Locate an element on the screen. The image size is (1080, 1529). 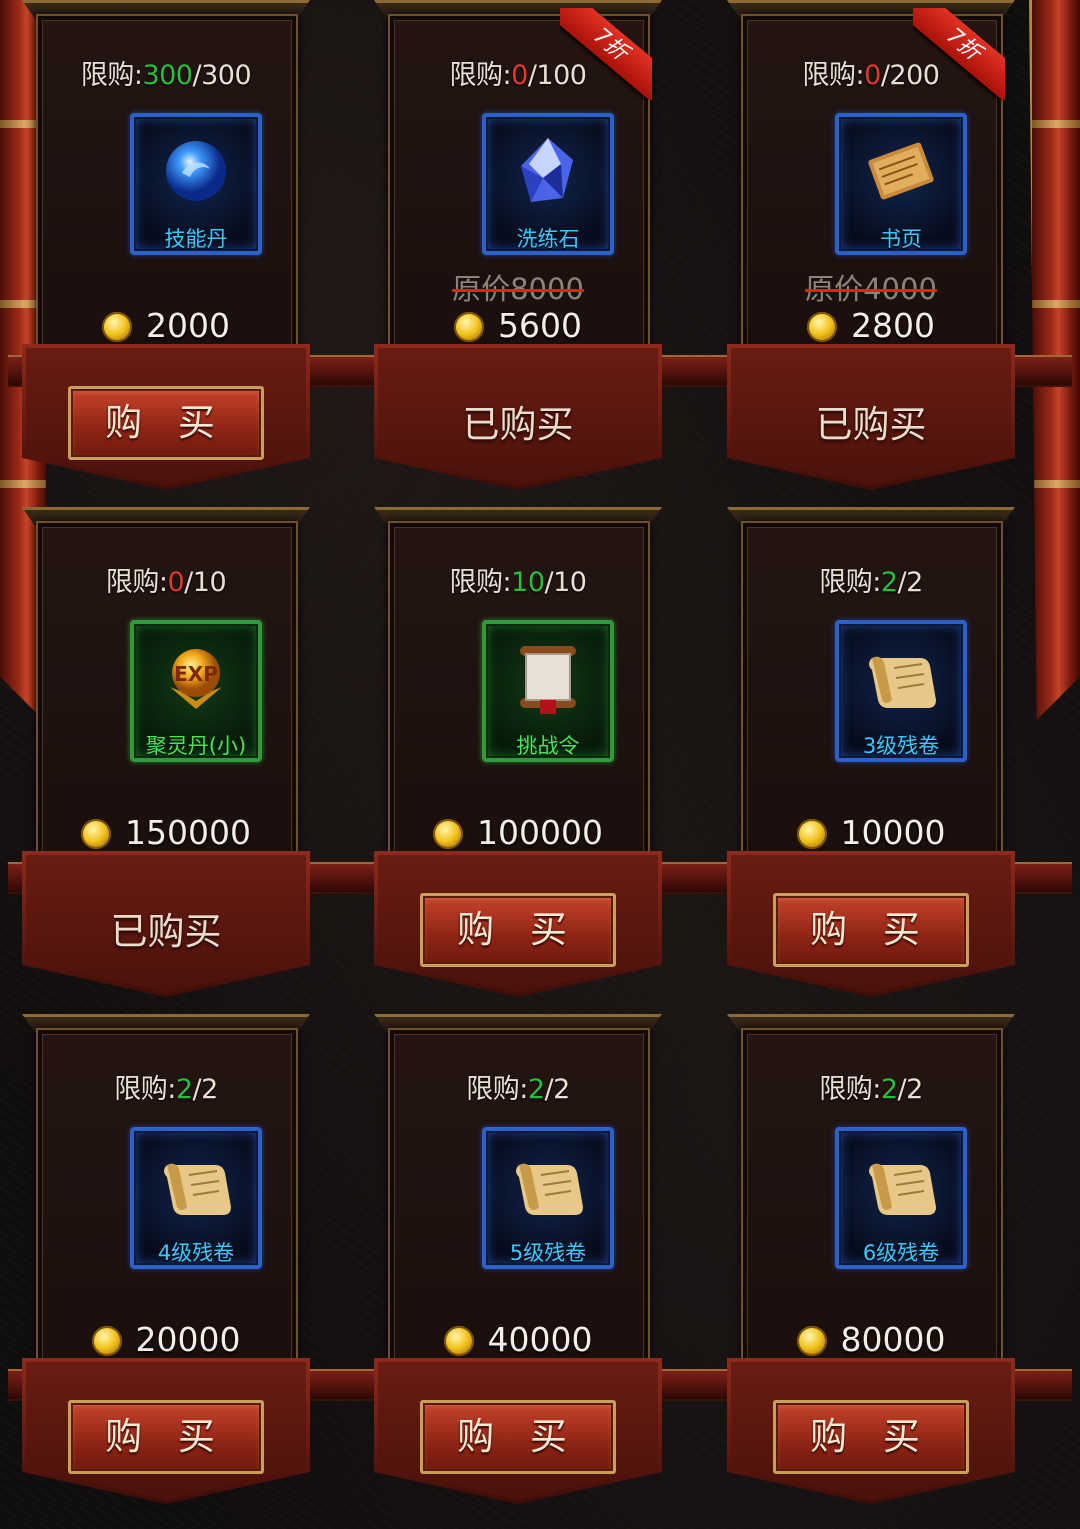
item-price: 100000 is located at coordinates (518, 832).